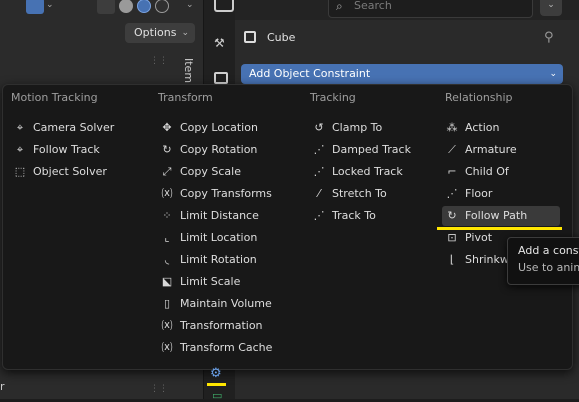 This screenshot has height=402, width=579. I want to click on menu-item-label: Pivot, so click(479, 237).